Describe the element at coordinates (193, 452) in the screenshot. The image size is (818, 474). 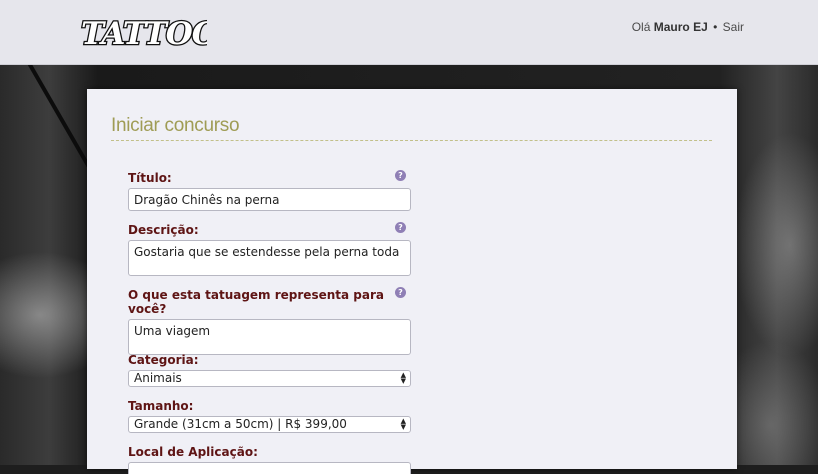
I see `local-label: Local de Aplicação:` at that location.